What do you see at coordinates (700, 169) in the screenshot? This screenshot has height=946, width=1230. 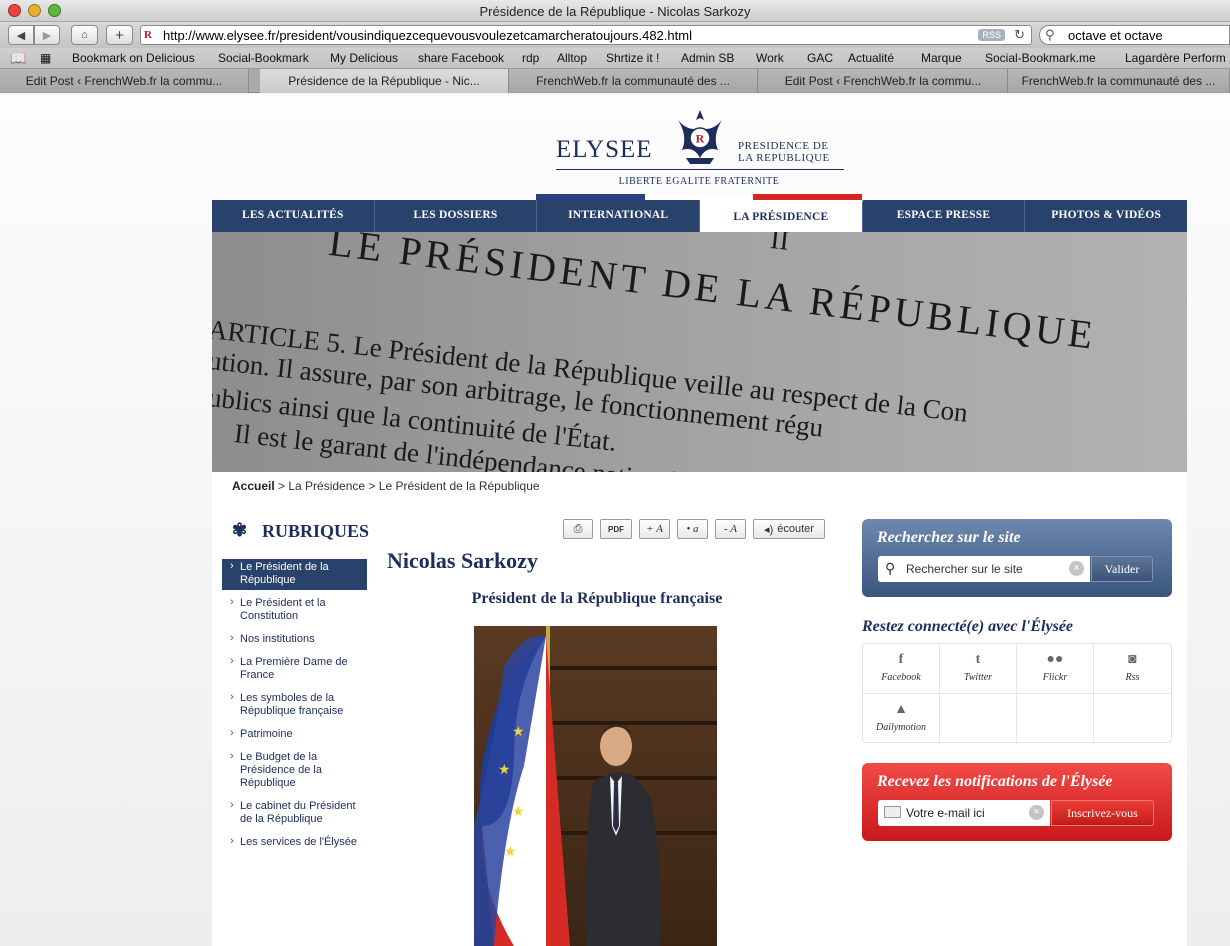 I see `logo-divider` at bounding box center [700, 169].